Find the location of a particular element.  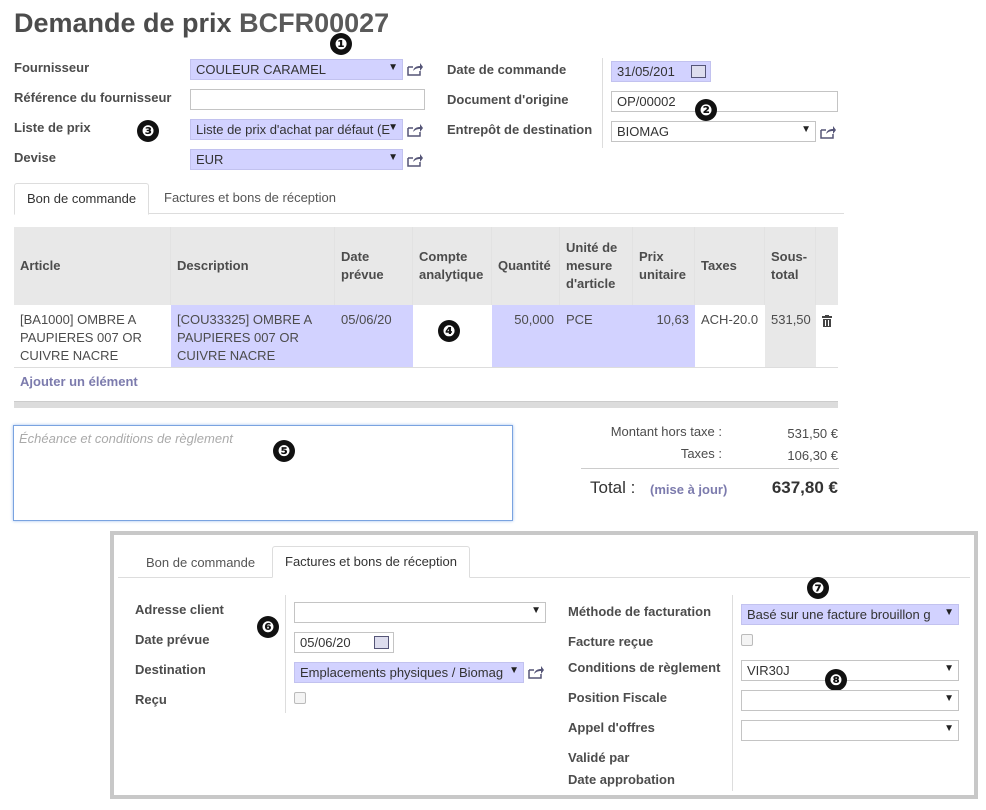

invoice-received-label: Facture reçue is located at coordinates (611, 641).